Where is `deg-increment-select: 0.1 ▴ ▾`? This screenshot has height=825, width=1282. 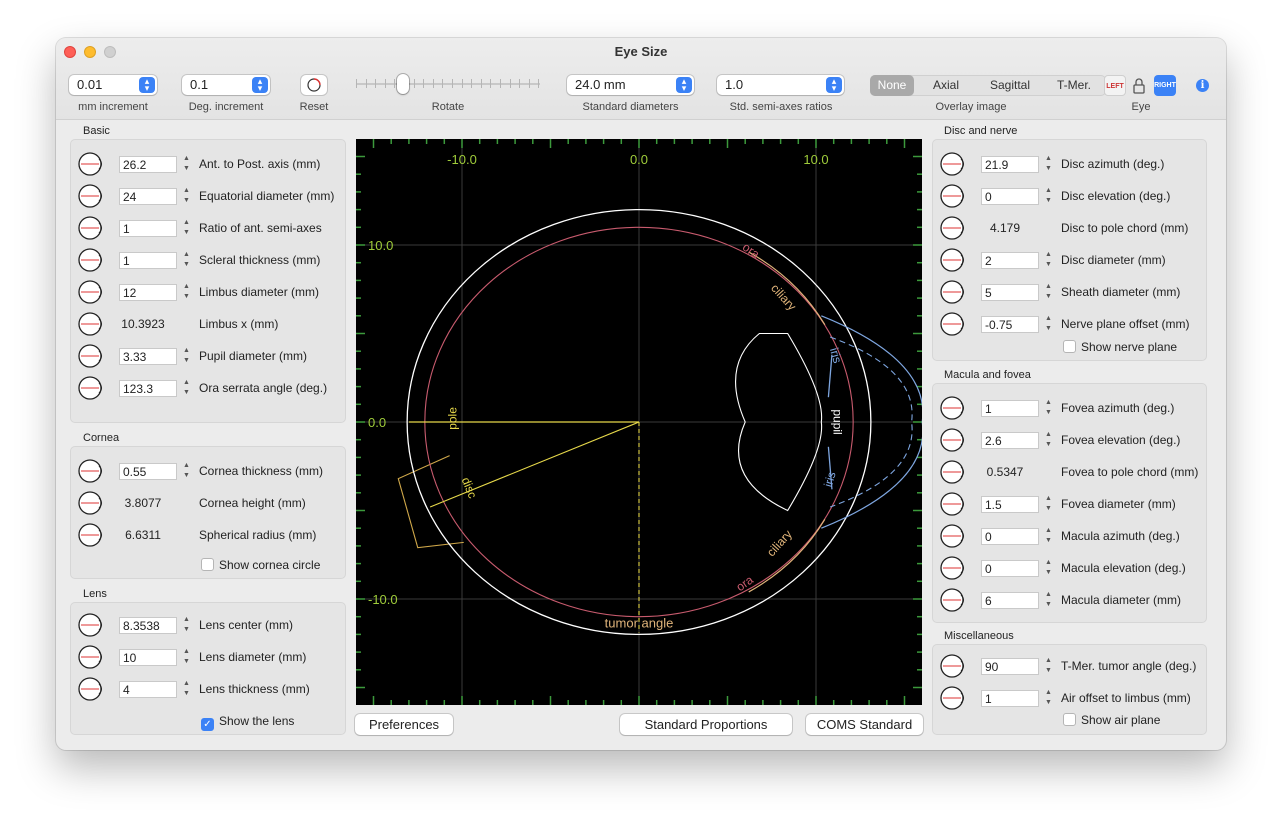
deg-increment-select: 0.1 ▴ ▾ is located at coordinates (226, 85).